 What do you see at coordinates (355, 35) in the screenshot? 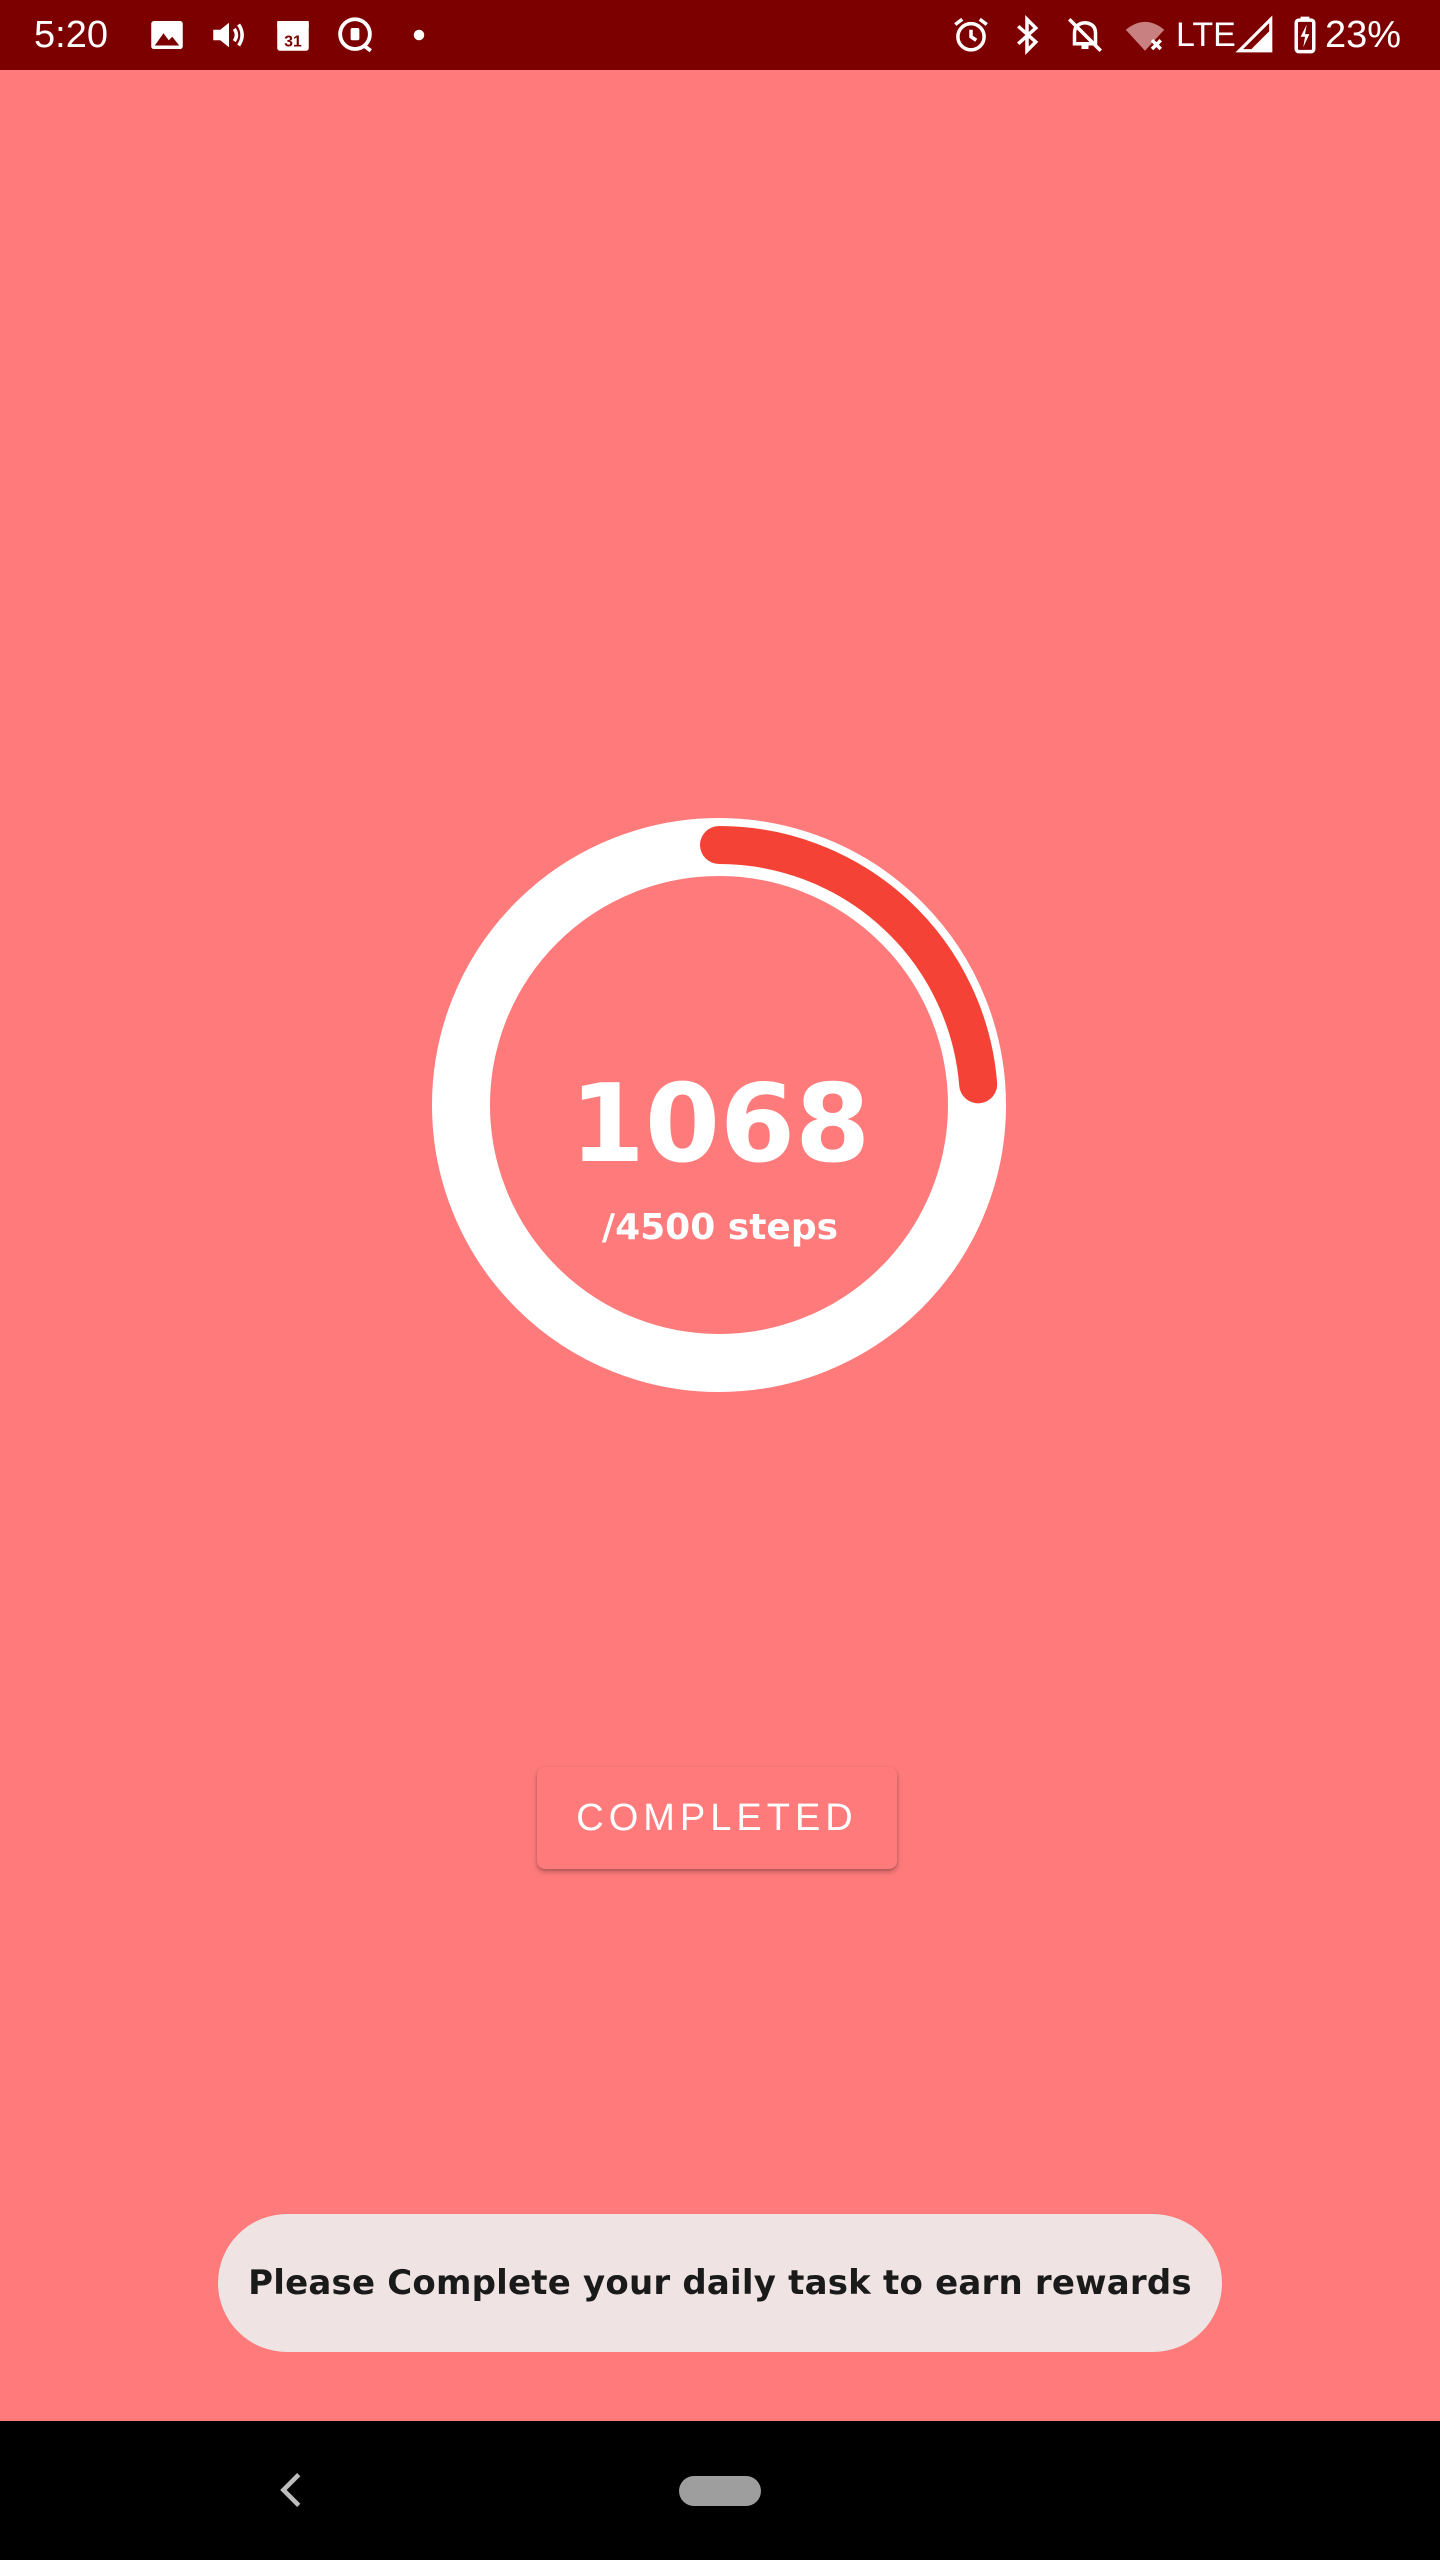
I see `chat-icon` at bounding box center [355, 35].